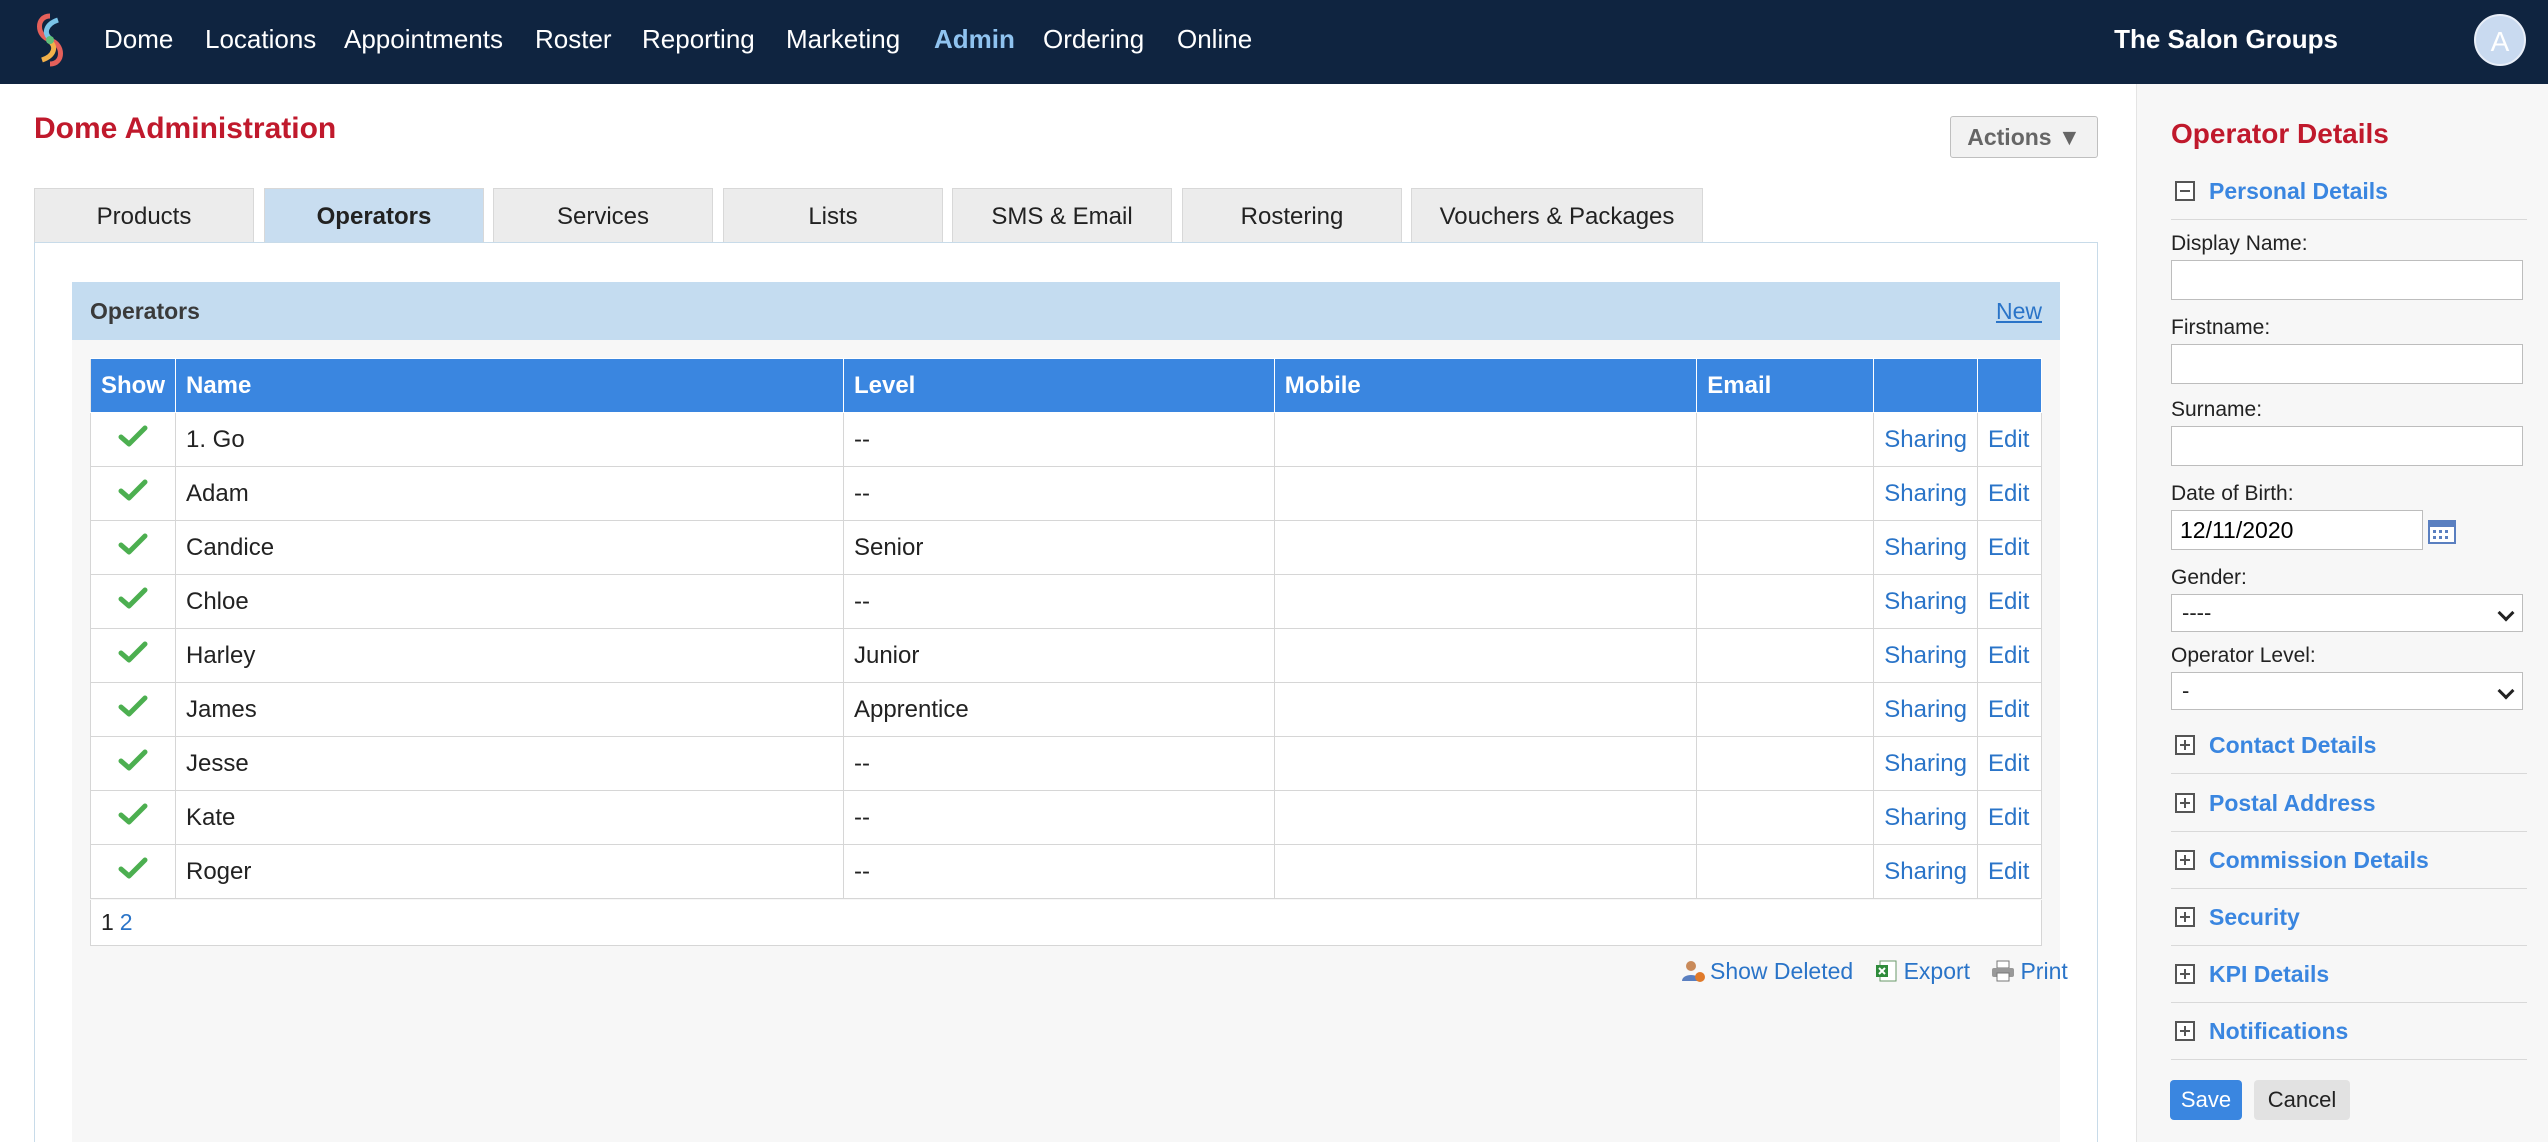  I want to click on tab-sms-email: SMS & Email, so click(1062, 216).